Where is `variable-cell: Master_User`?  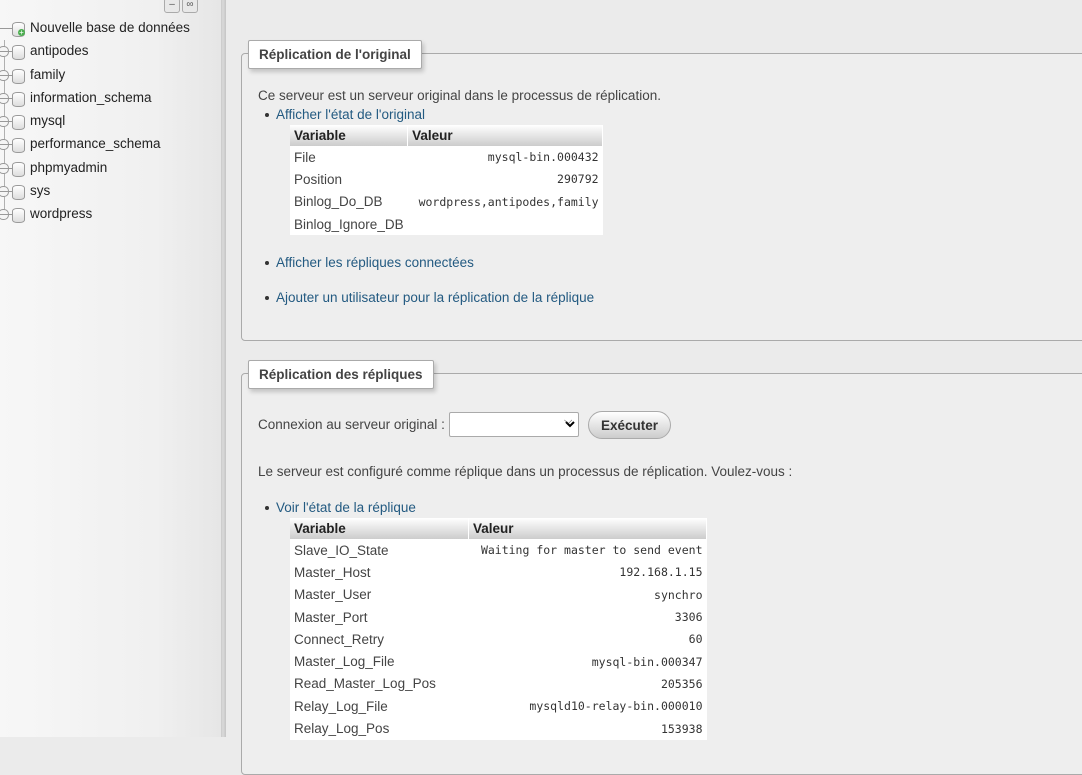
variable-cell: Master_User is located at coordinates (333, 595).